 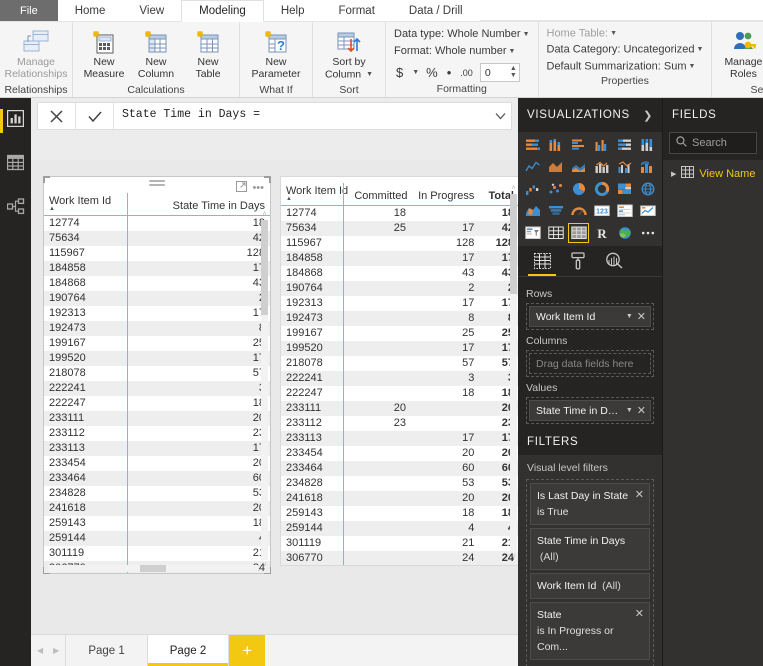 What do you see at coordinates (399, 288) in the screenshot?
I see `table-row: 19076422` at bounding box center [399, 288].